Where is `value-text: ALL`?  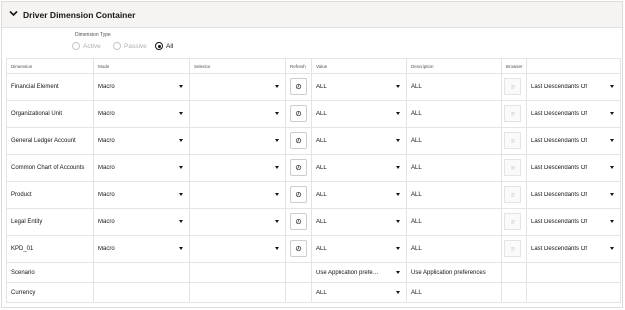
value-text: ALL is located at coordinates (321, 168).